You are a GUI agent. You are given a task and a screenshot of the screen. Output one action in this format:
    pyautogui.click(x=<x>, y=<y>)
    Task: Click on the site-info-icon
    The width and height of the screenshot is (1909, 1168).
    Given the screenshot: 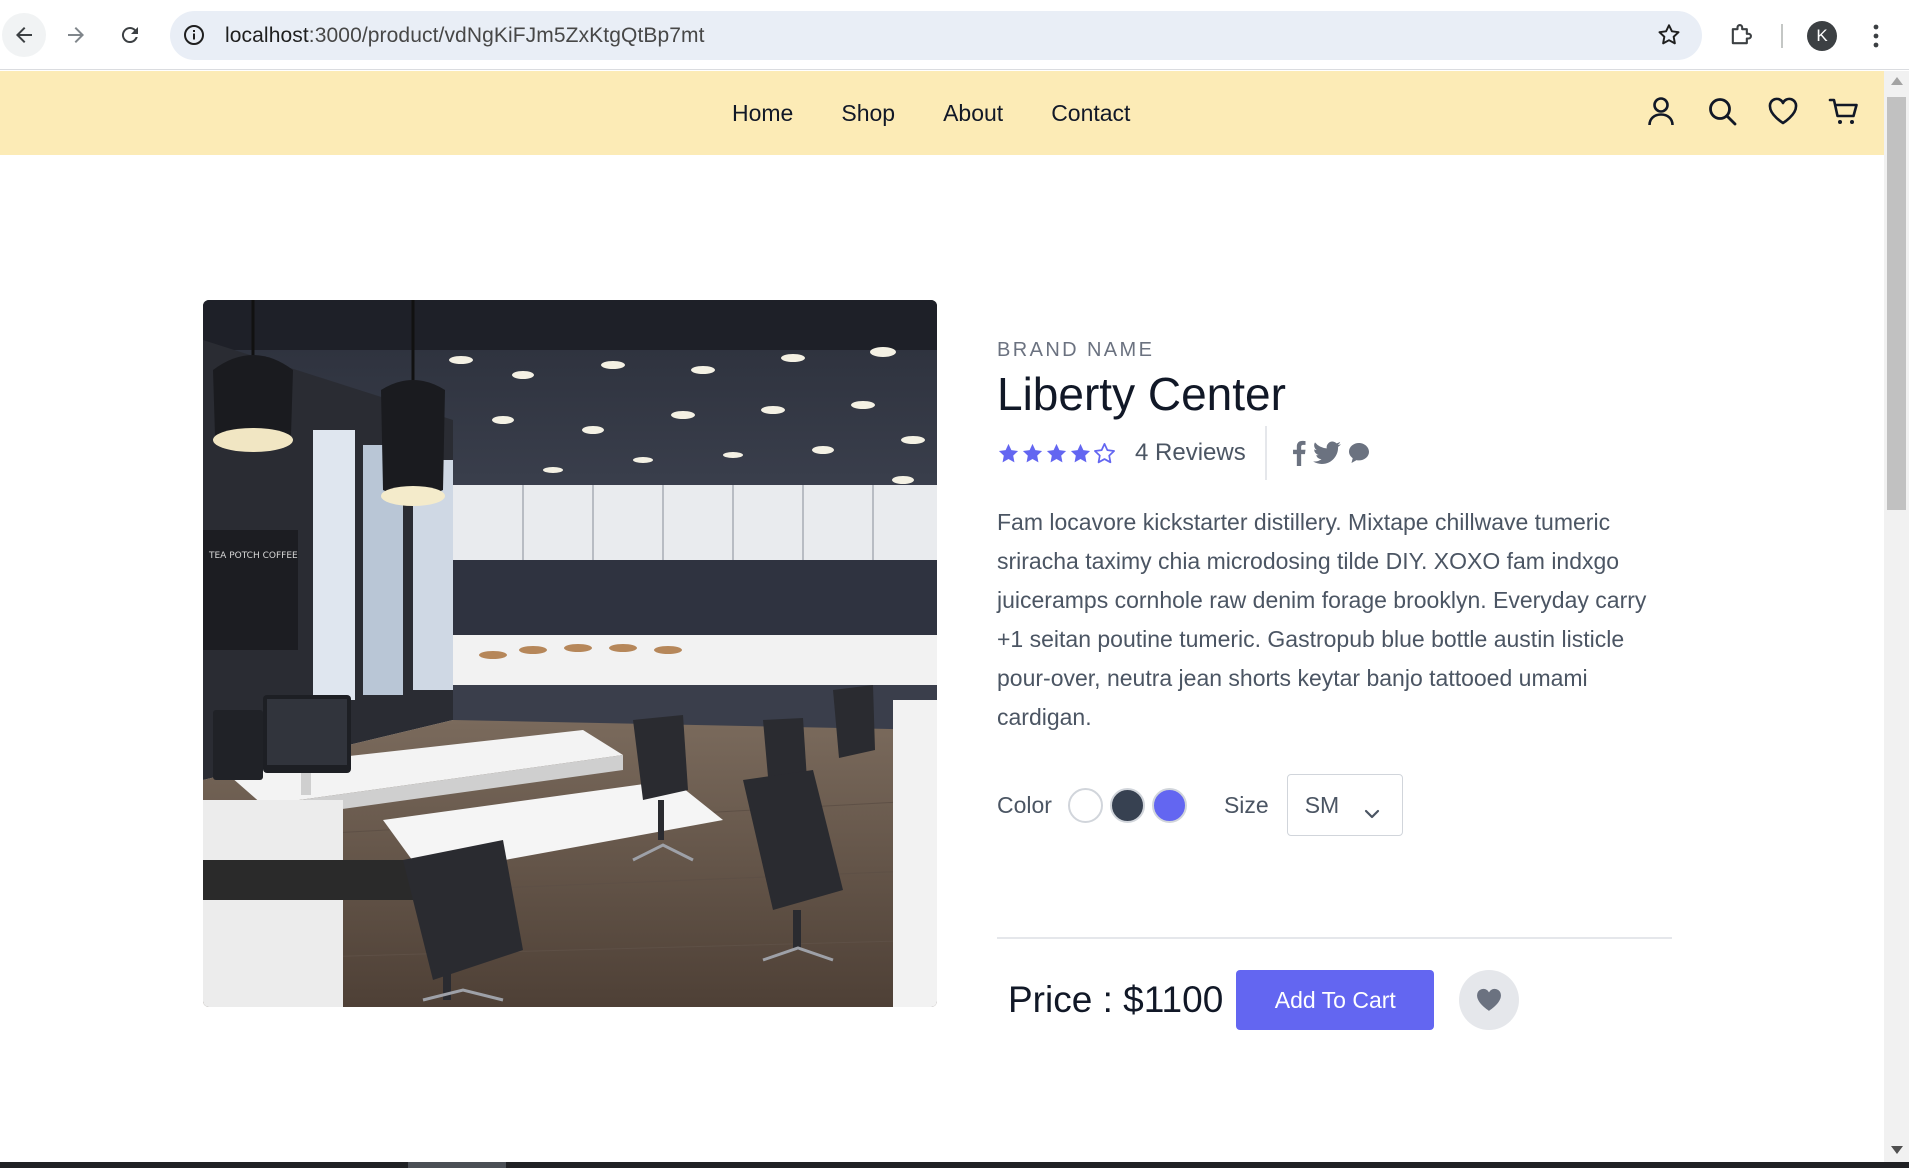 What is the action you would take?
    pyautogui.click(x=194, y=35)
    